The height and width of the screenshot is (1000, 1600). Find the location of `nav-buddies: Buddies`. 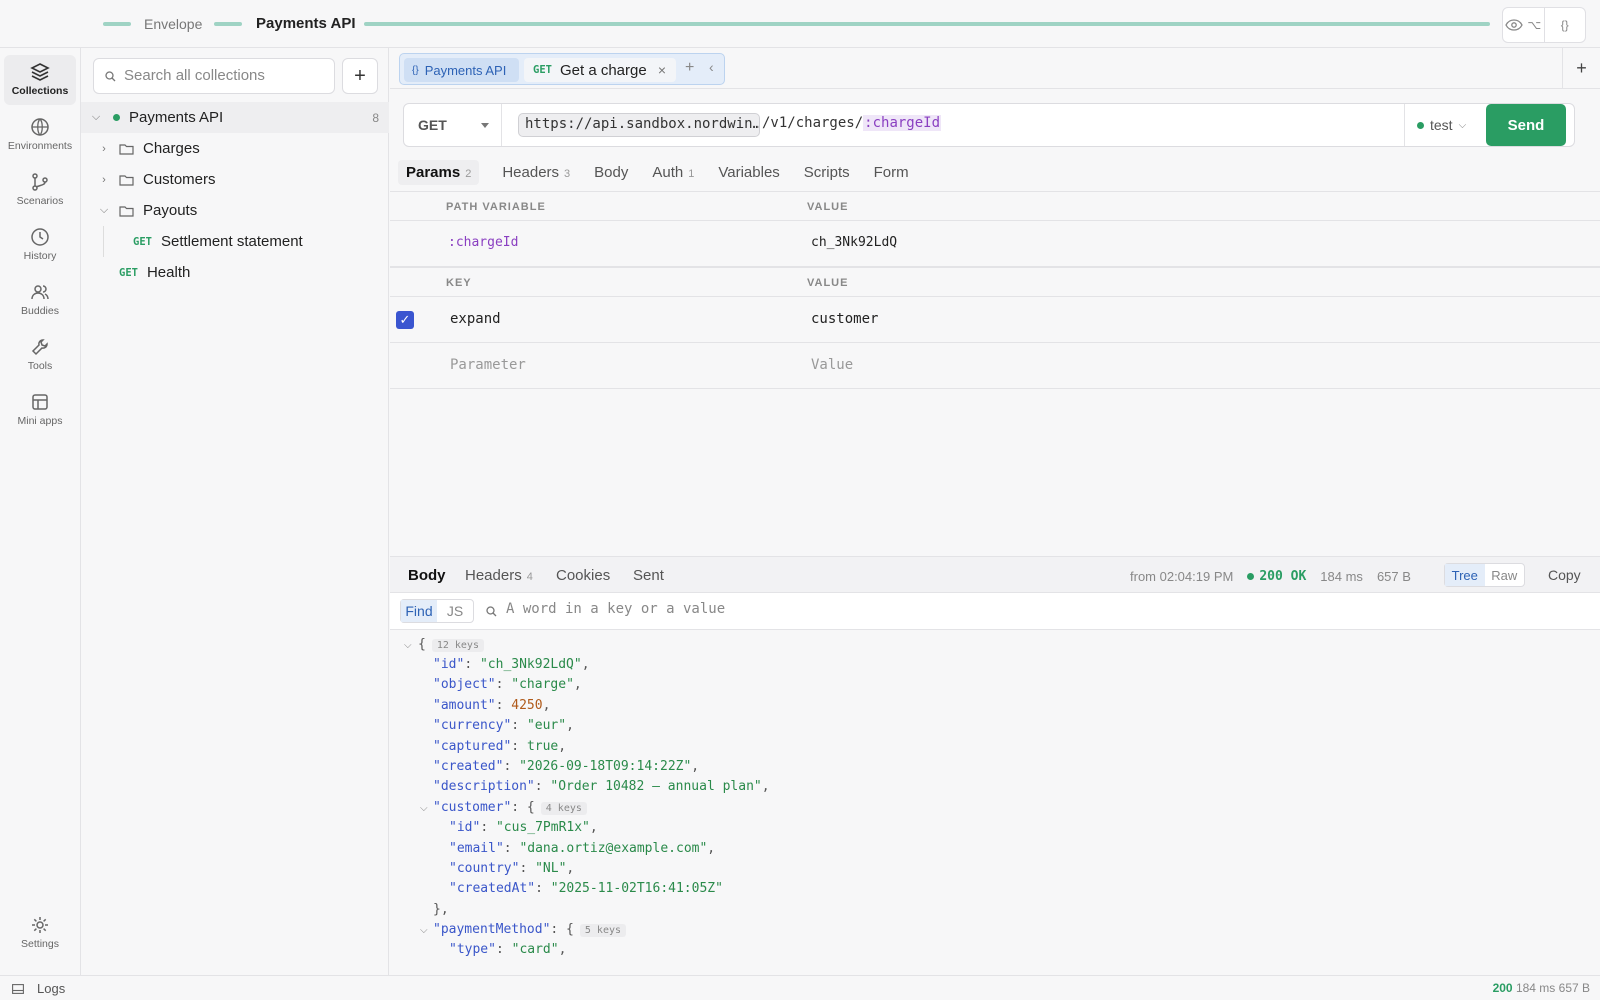

nav-buddies: Buddies is located at coordinates (40, 300).